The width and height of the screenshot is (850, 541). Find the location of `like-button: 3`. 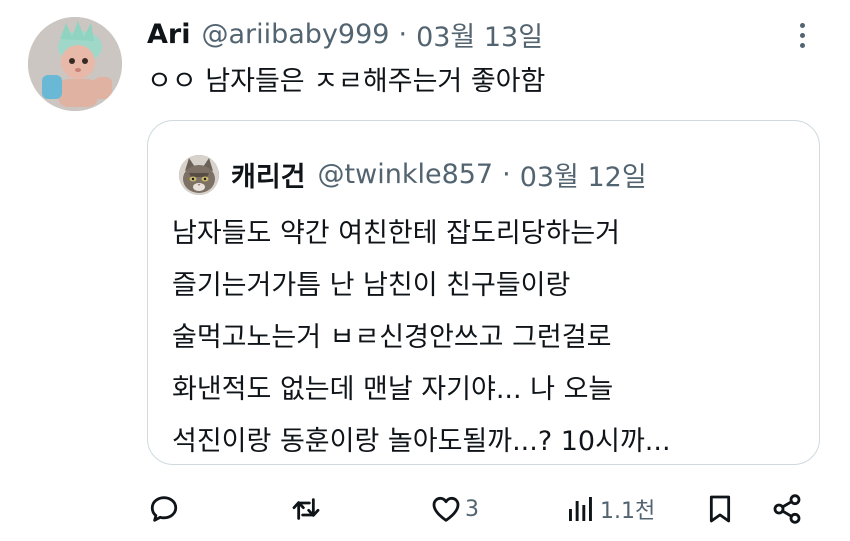

like-button: 3 is located at coordinates (454, 509).